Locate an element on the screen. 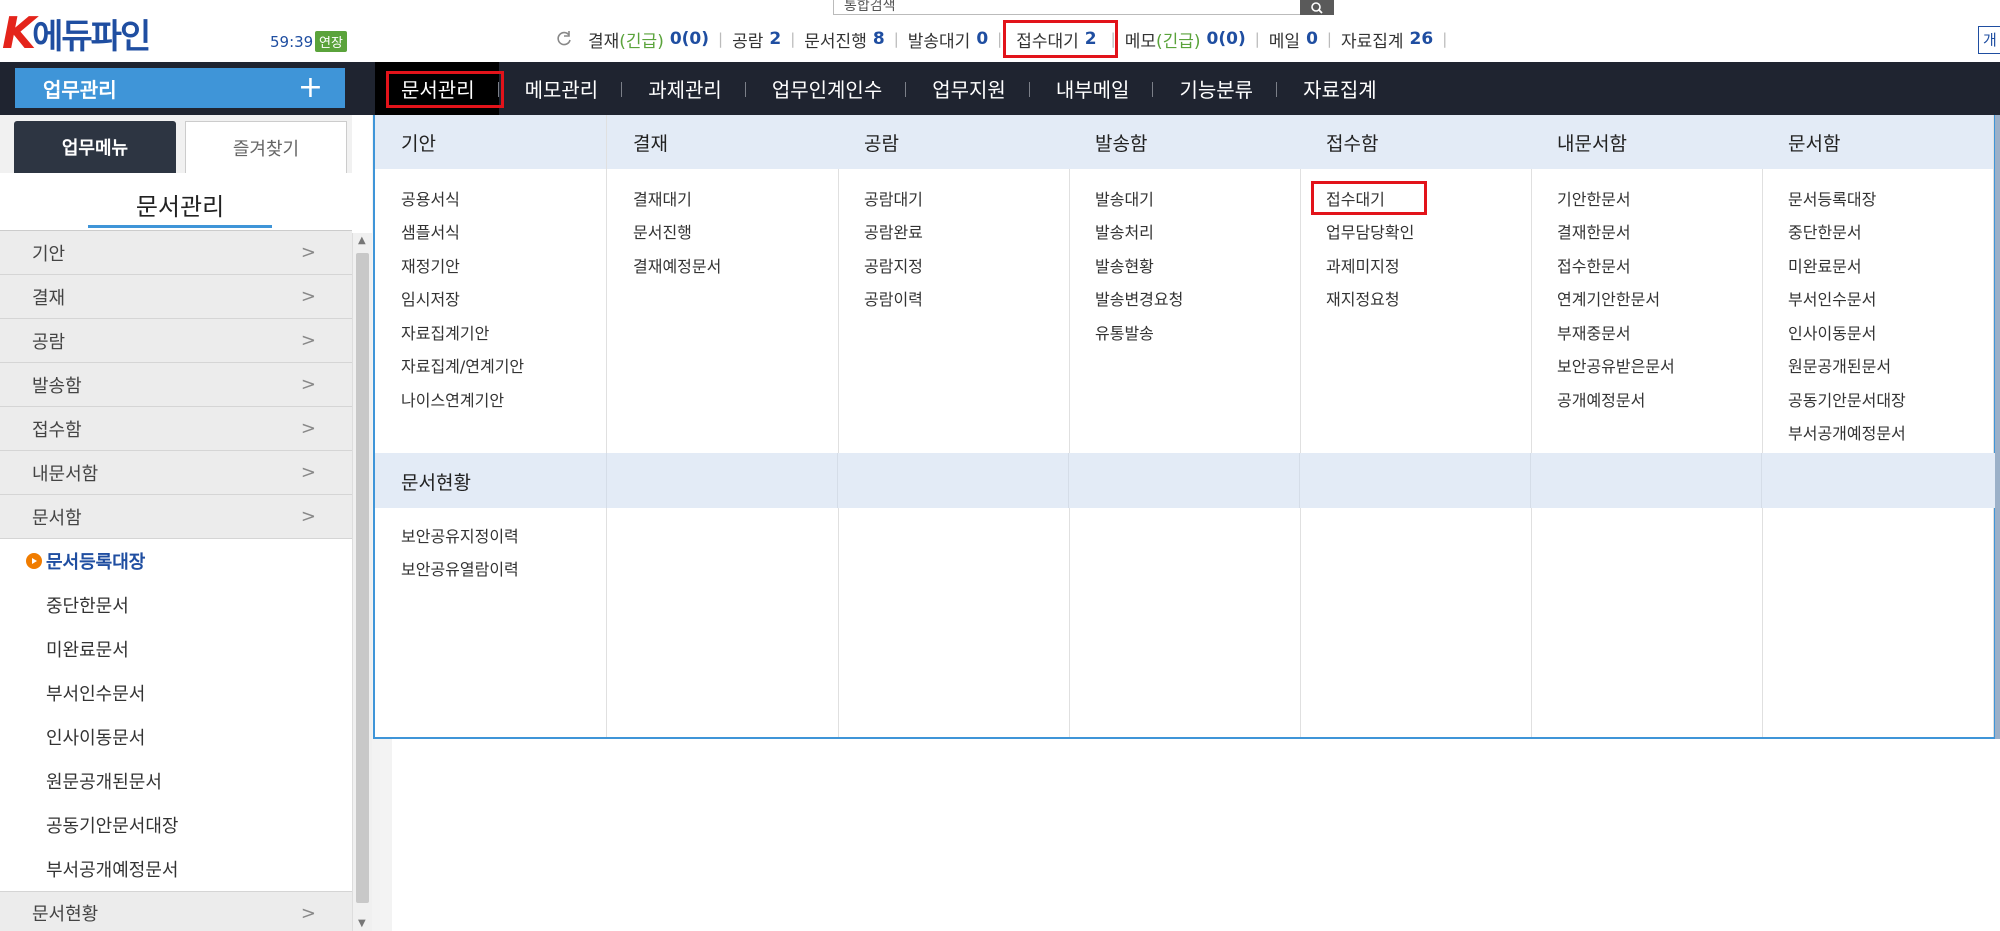  sidebar-item-document-box: 문서함 > is located at coordinates (176, 517).